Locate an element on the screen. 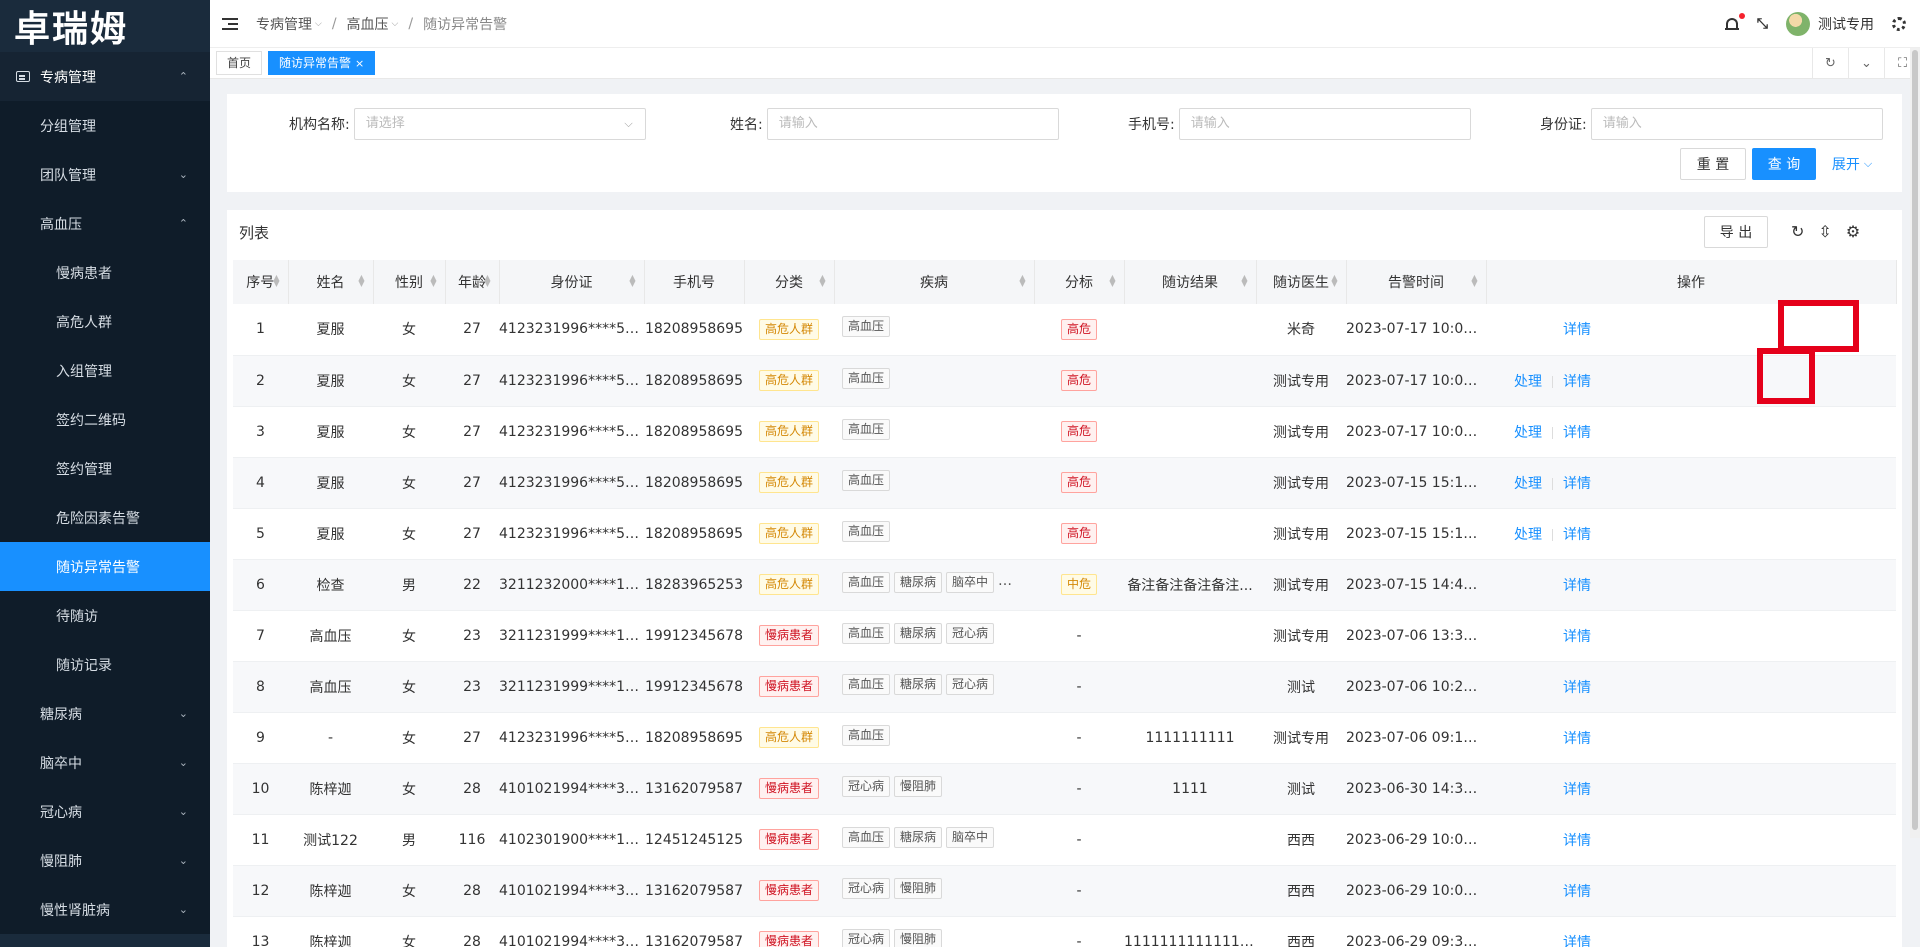 The height and width of the screenshot is (947, 1920). column-height-icon: ⇳ is located at coordinates (1824, 231).